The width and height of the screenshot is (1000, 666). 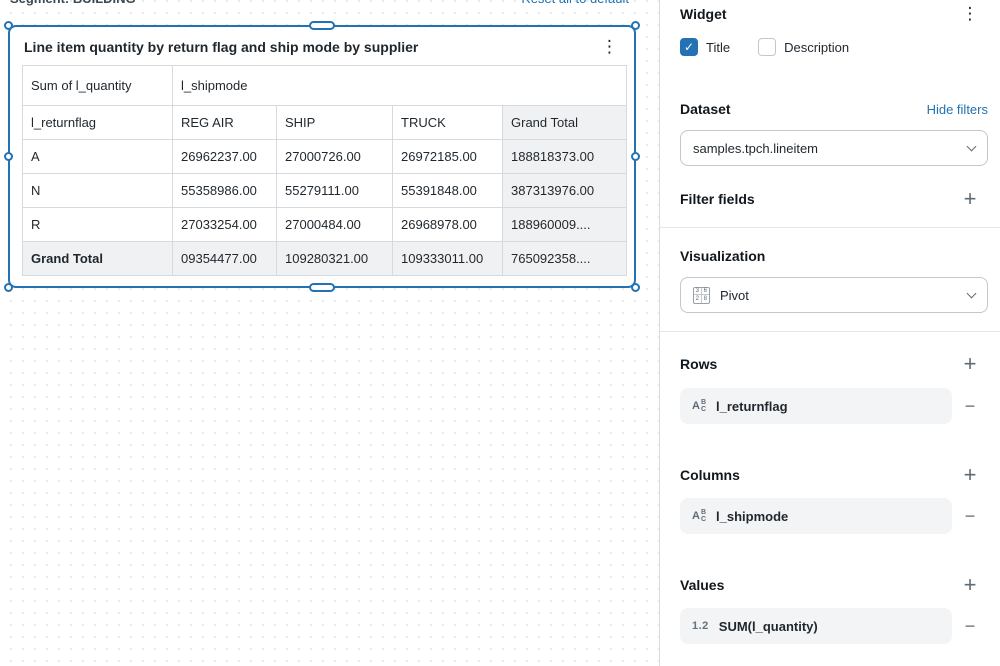 I want to click on values-section-label: Values, so click(x=702, y=585).